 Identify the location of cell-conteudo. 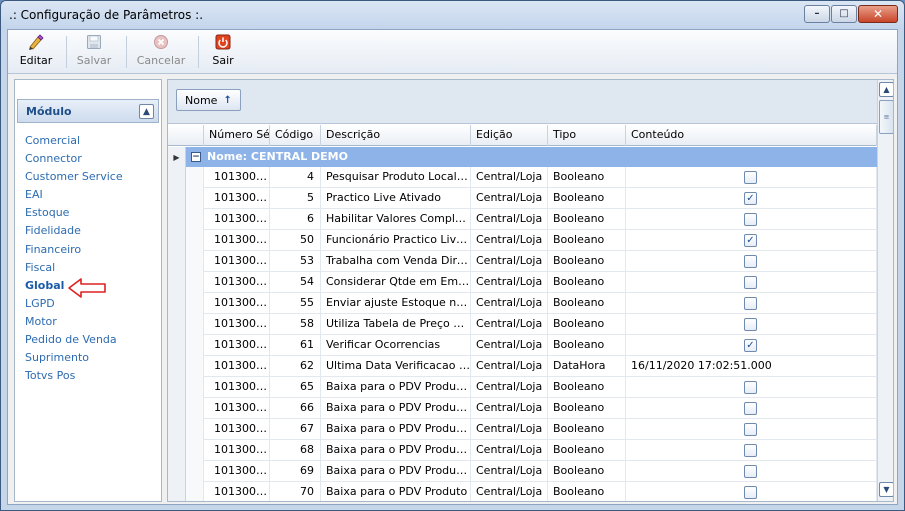
(751, 303).